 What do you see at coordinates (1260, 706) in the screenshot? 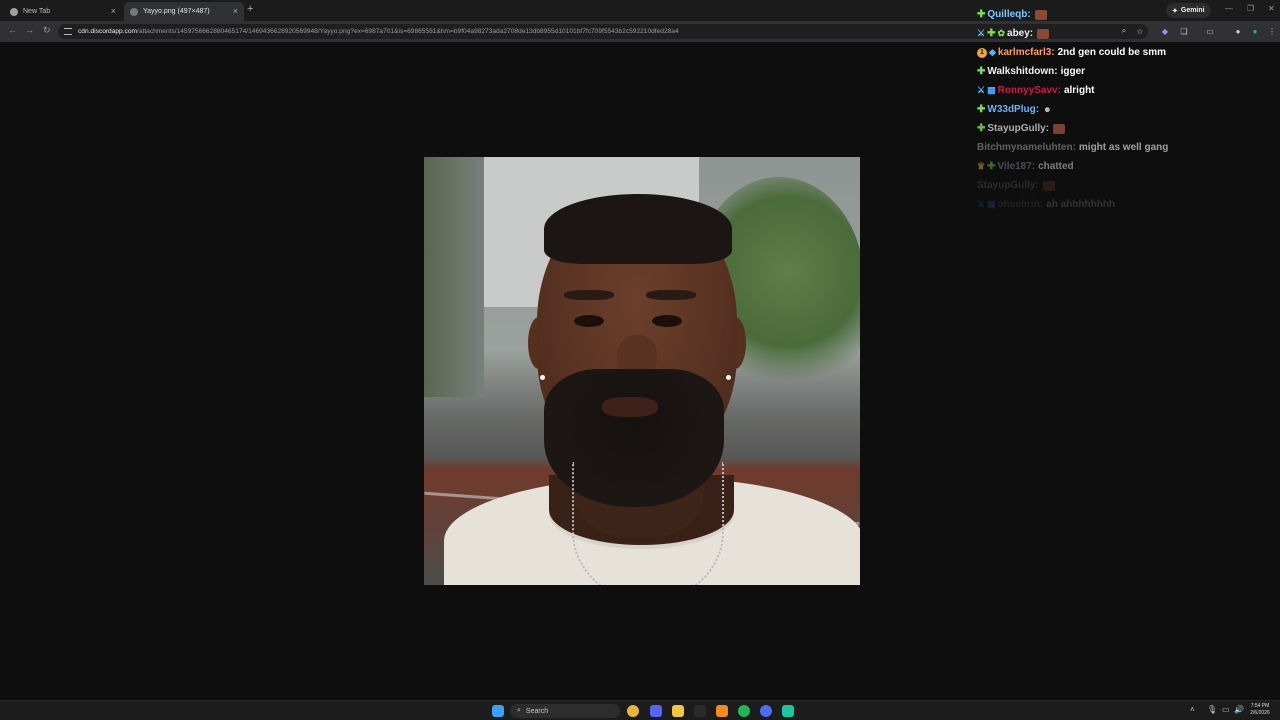
I see `clock-time: 7:54 PM` at bounding box center [1260, 706].